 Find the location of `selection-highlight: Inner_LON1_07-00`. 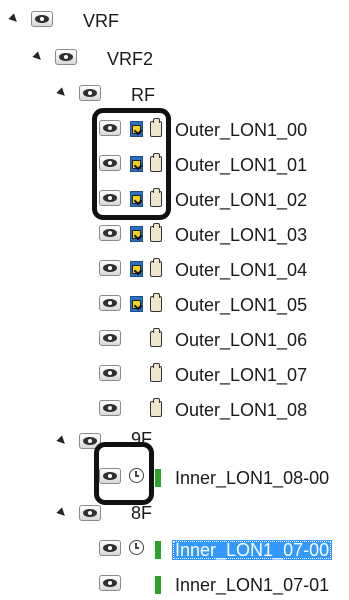

selection-highlight: Inner_LON1_07-00 is located at coordinates (252, 550).